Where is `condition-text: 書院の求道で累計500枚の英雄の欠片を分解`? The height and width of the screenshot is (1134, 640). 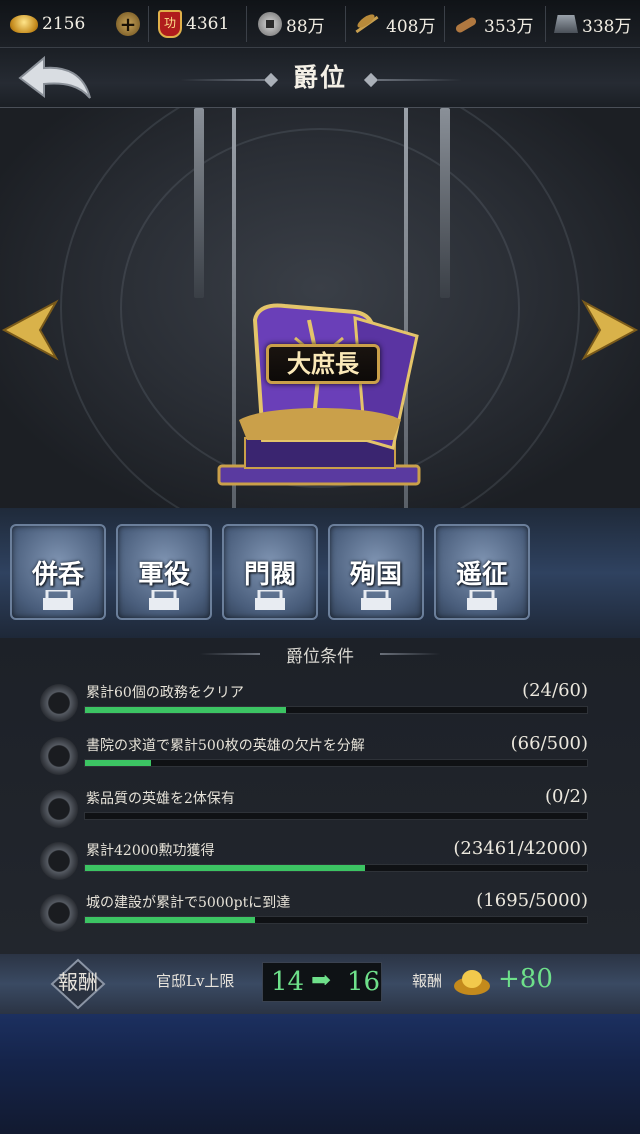
condition-text: 書院の求道で累計500枚の英雄の欠片を分解 is located at coordinates (225, 746).